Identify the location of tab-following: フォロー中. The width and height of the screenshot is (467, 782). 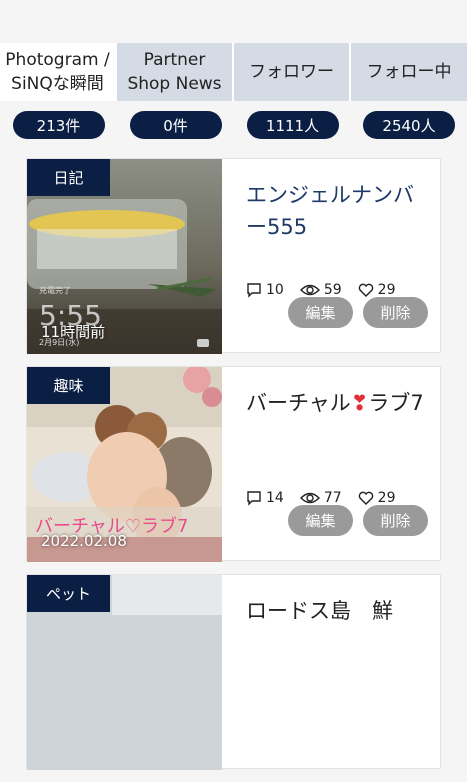
(409, 72).